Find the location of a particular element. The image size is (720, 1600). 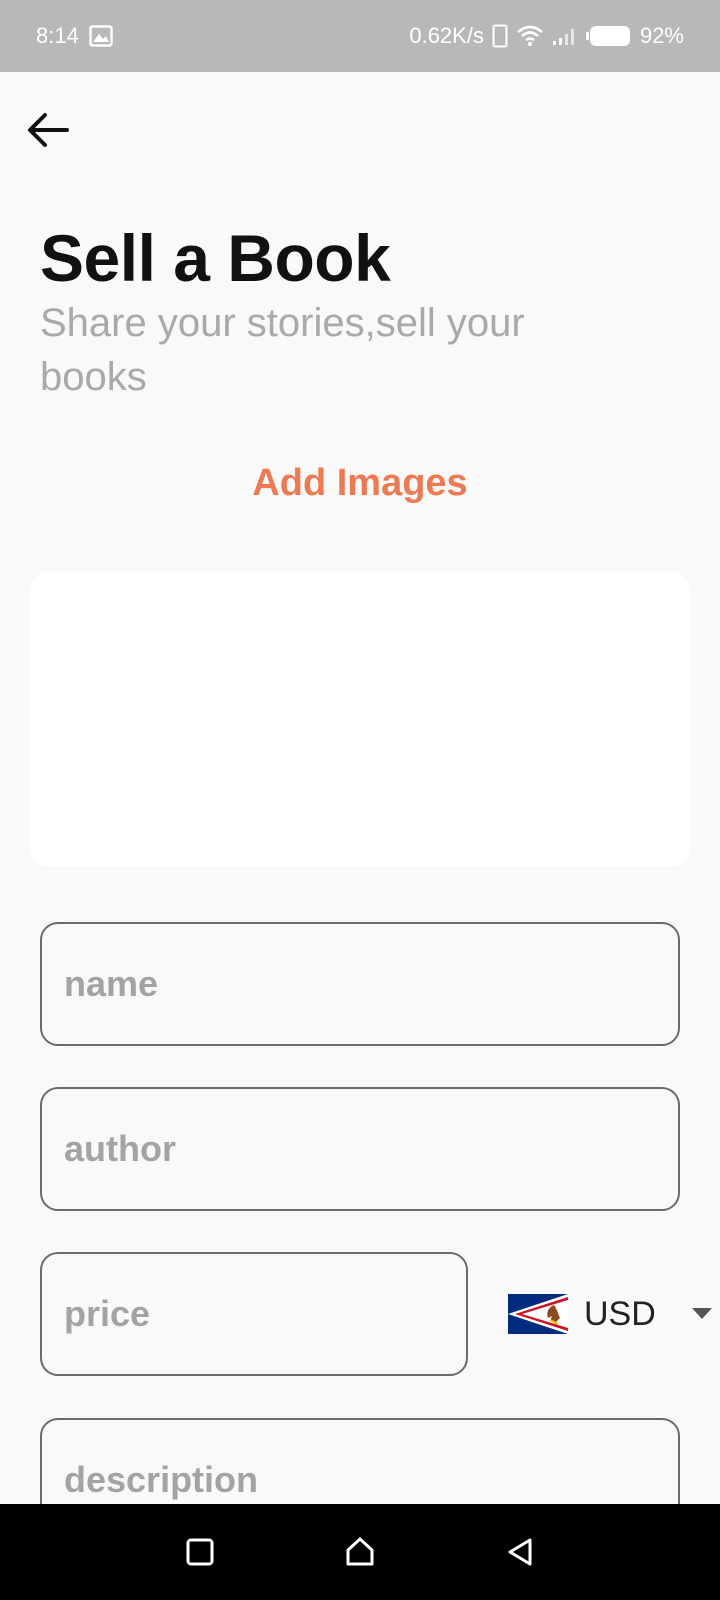

status-bar-right: 0.62K/s 92% is located at coordinates (546, 36).